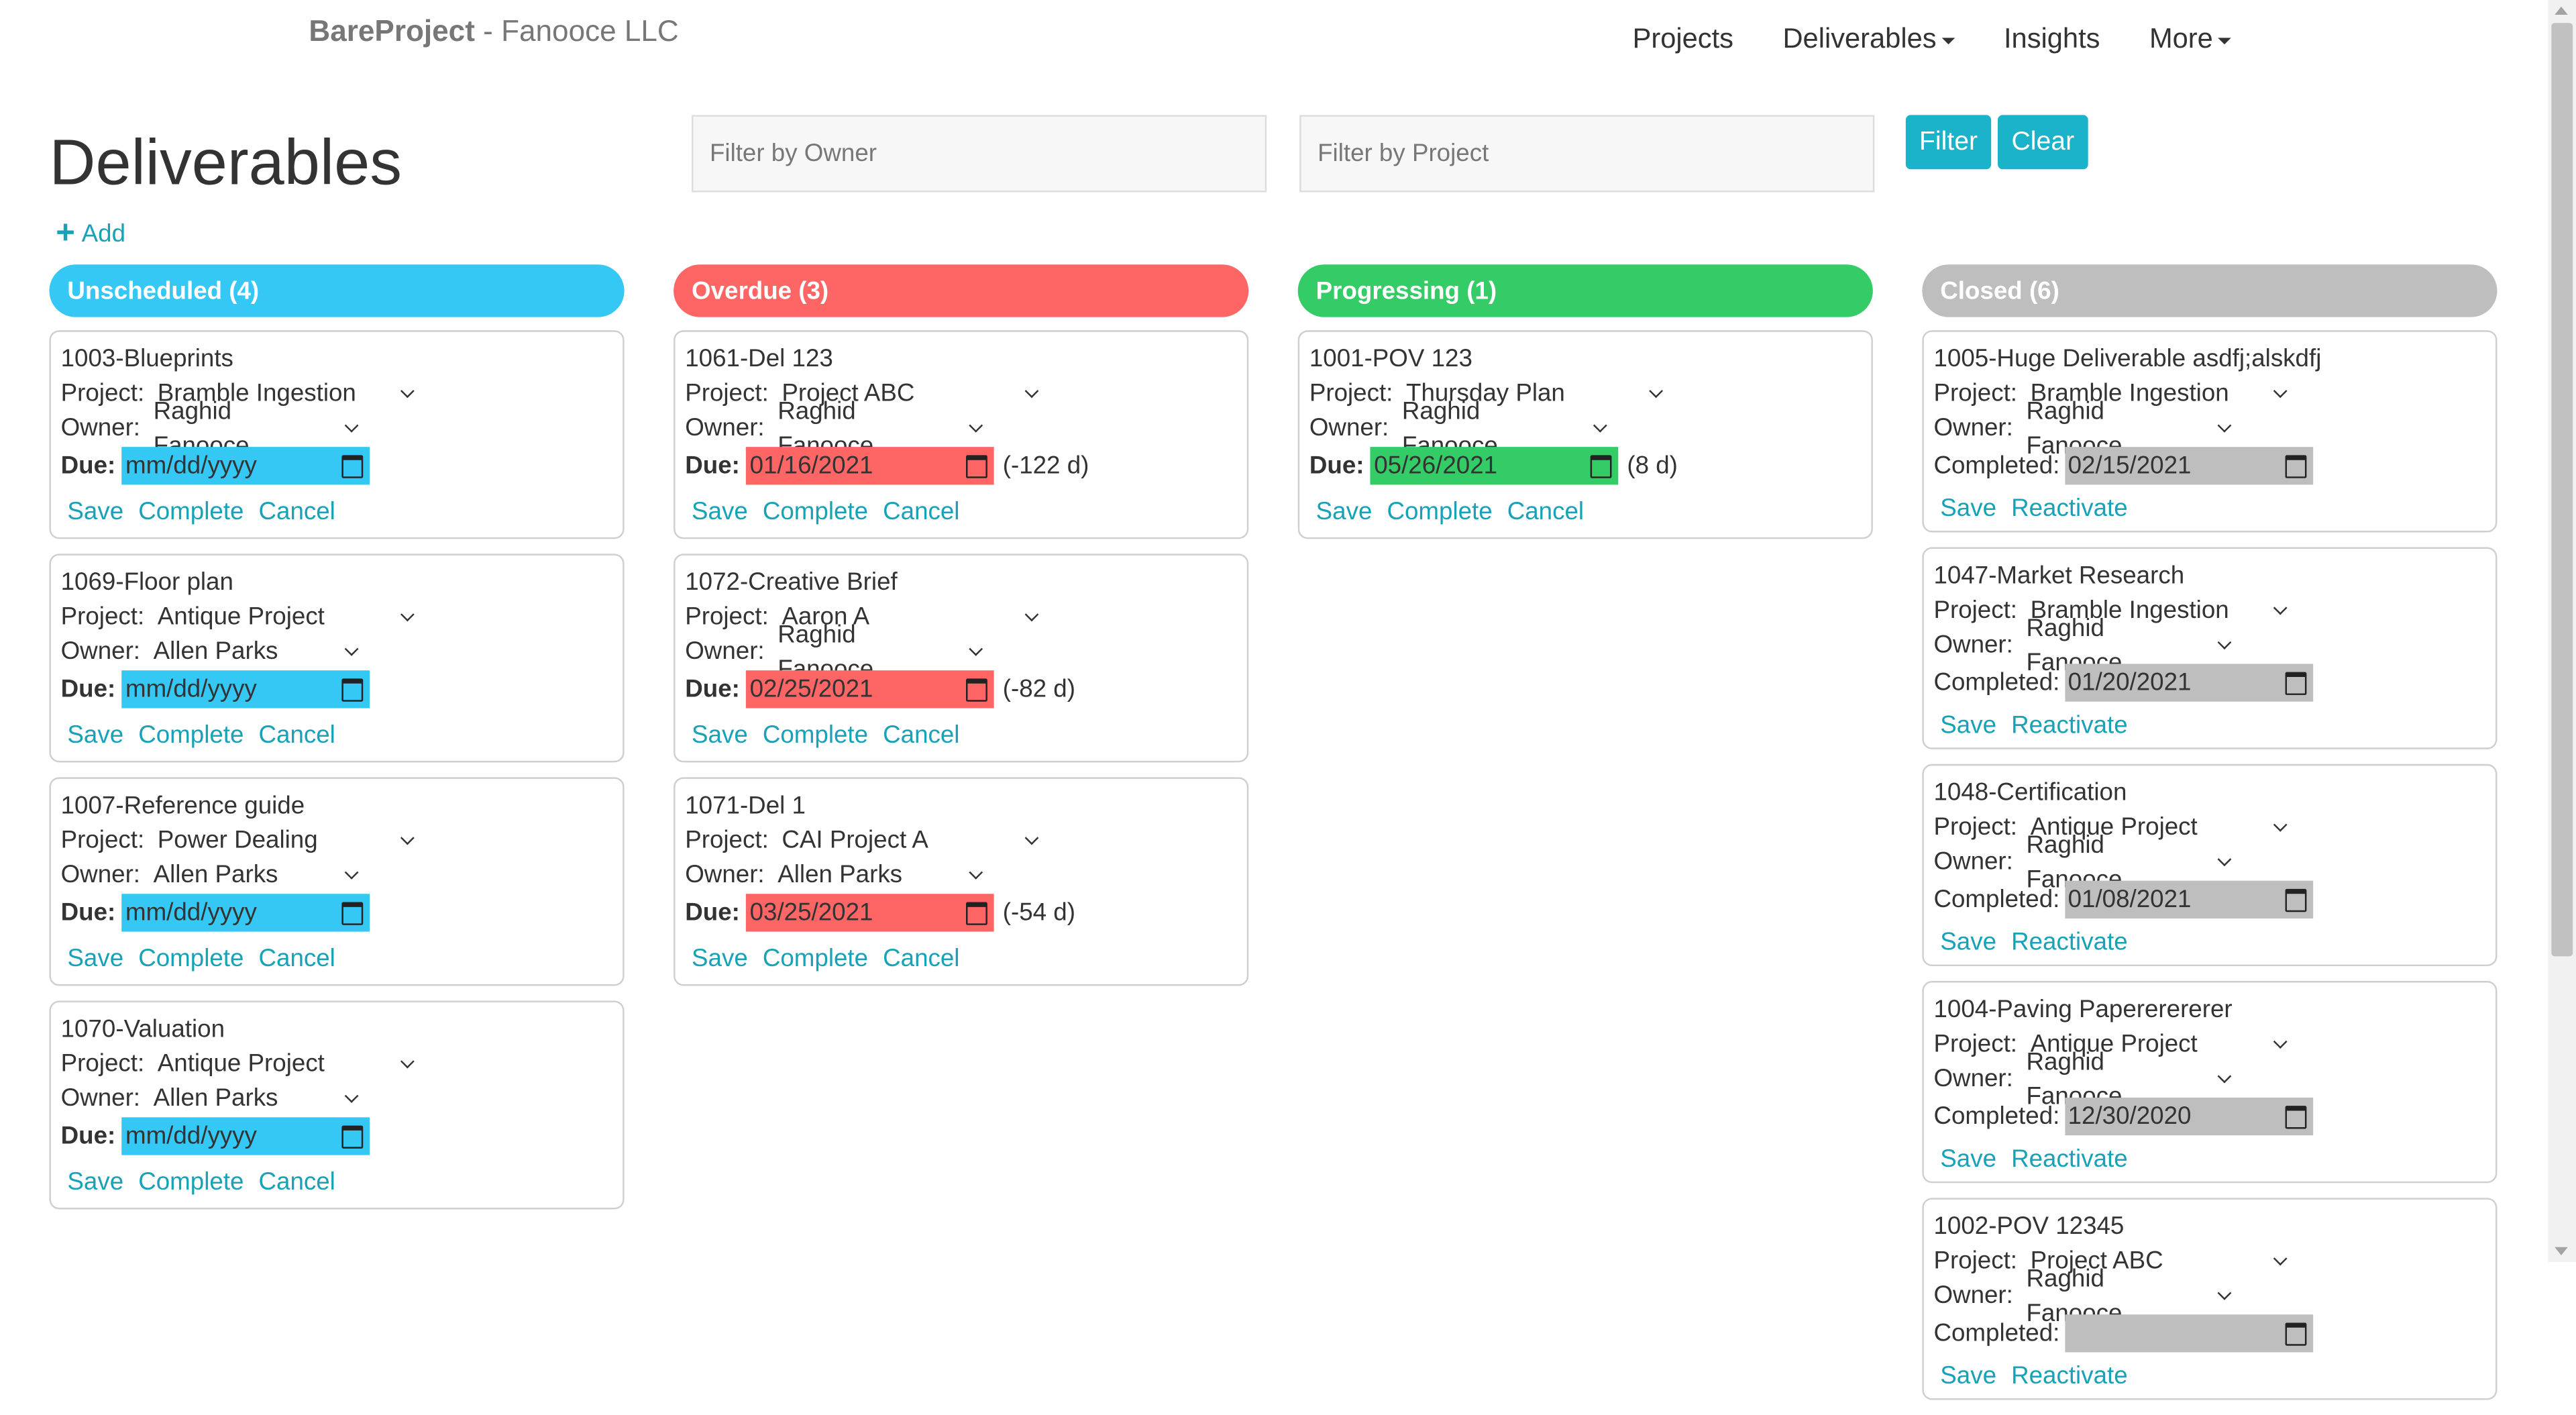 This screenshot has width=2576, height=1415. I want to click on vertical-scrollbar, so click(2562, 631).